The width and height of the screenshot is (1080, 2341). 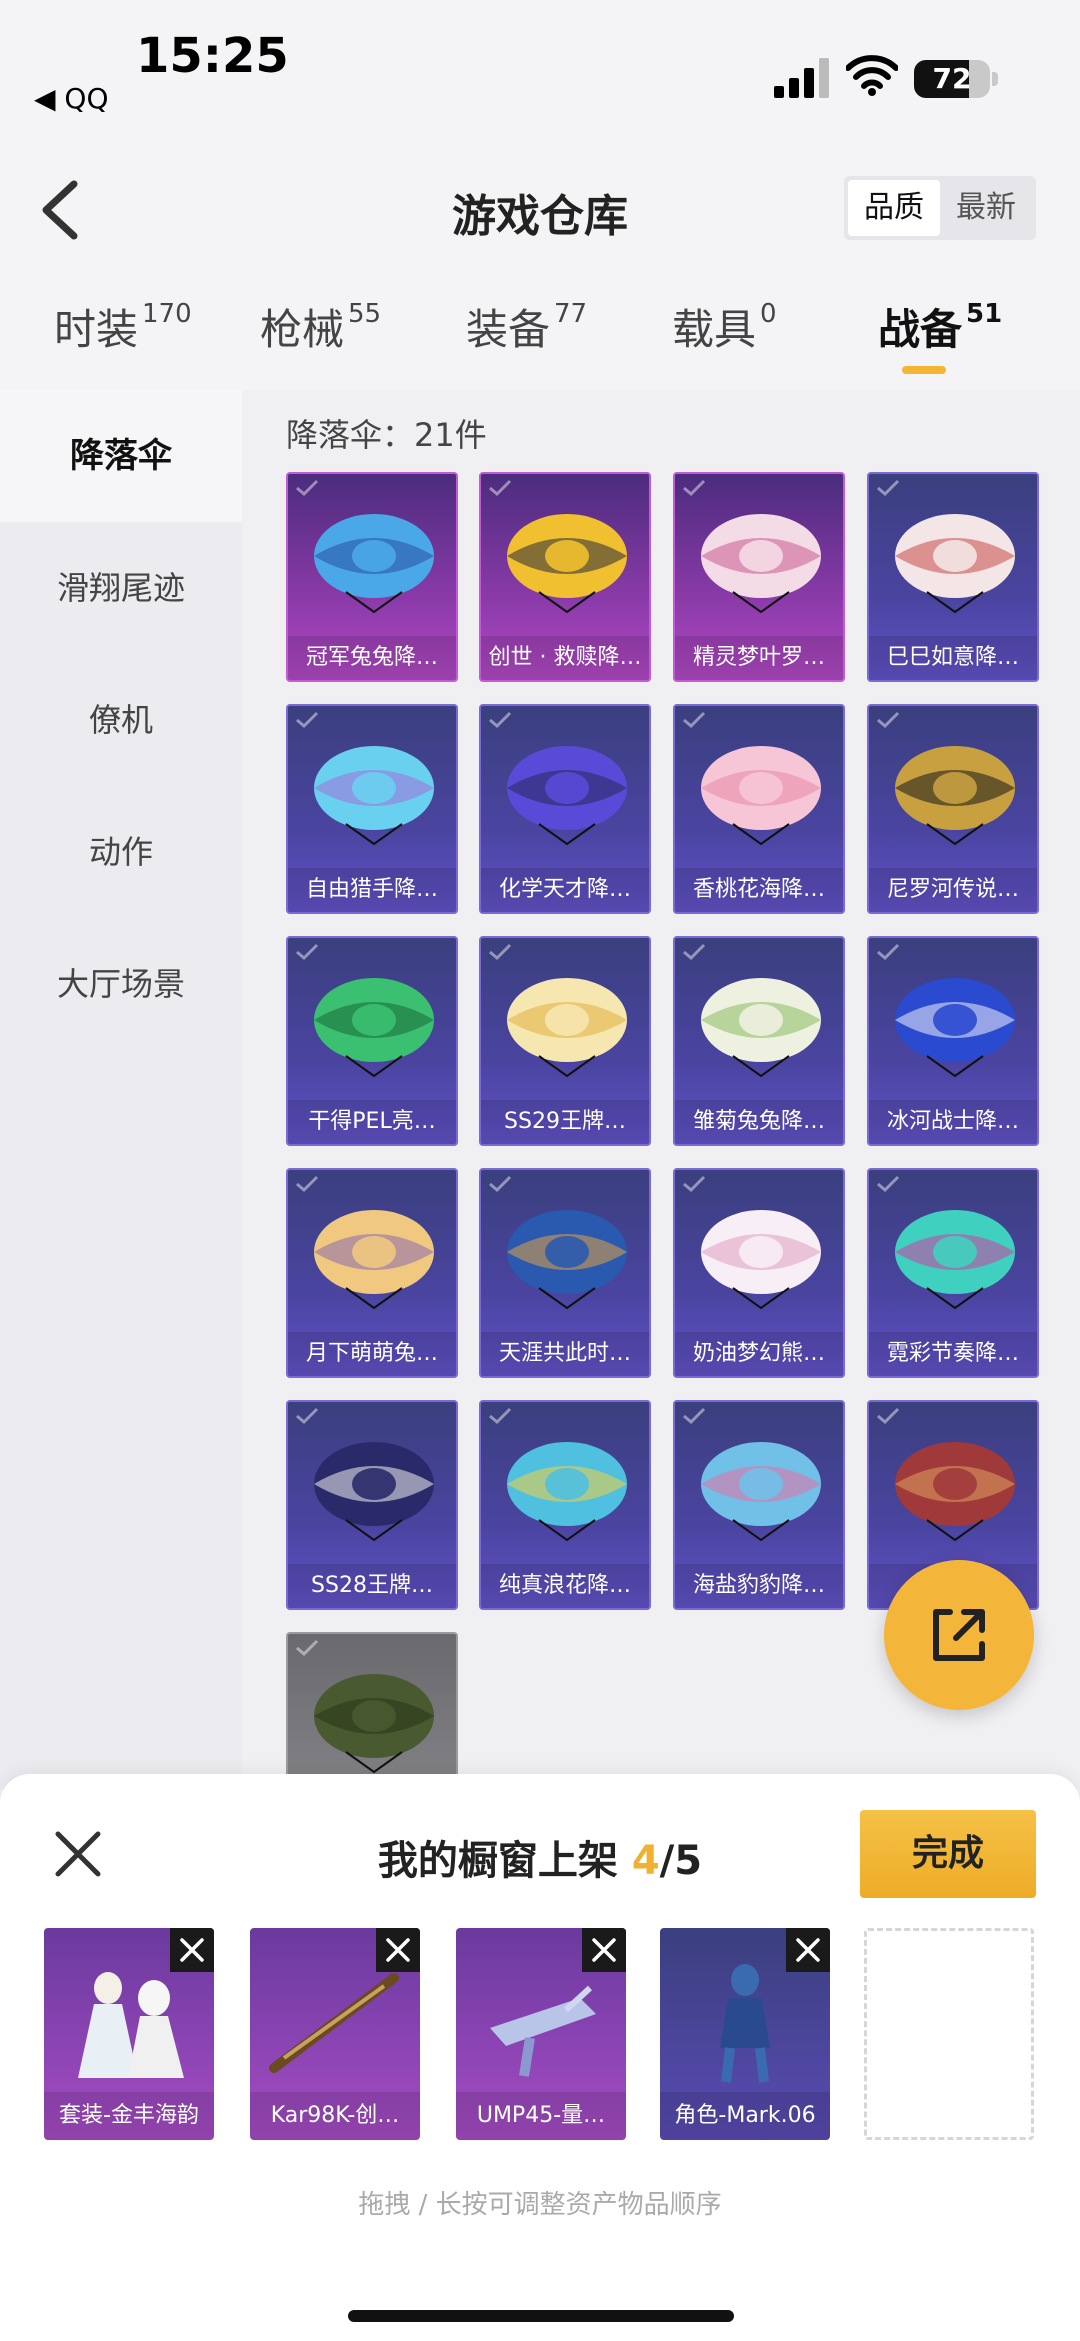 I want to click on sidebar-item-emote: 动作, so click(x=121, y=852).